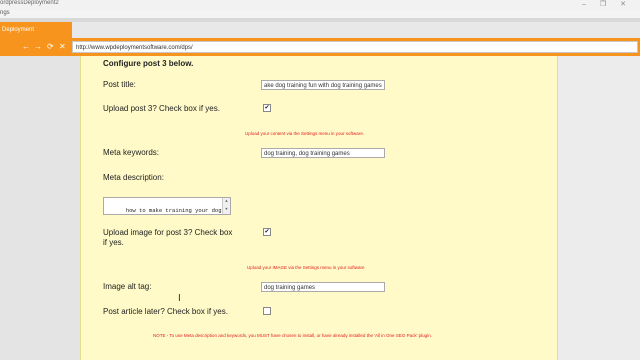  I want to click on post-later-checkbox, so click(267, 311).